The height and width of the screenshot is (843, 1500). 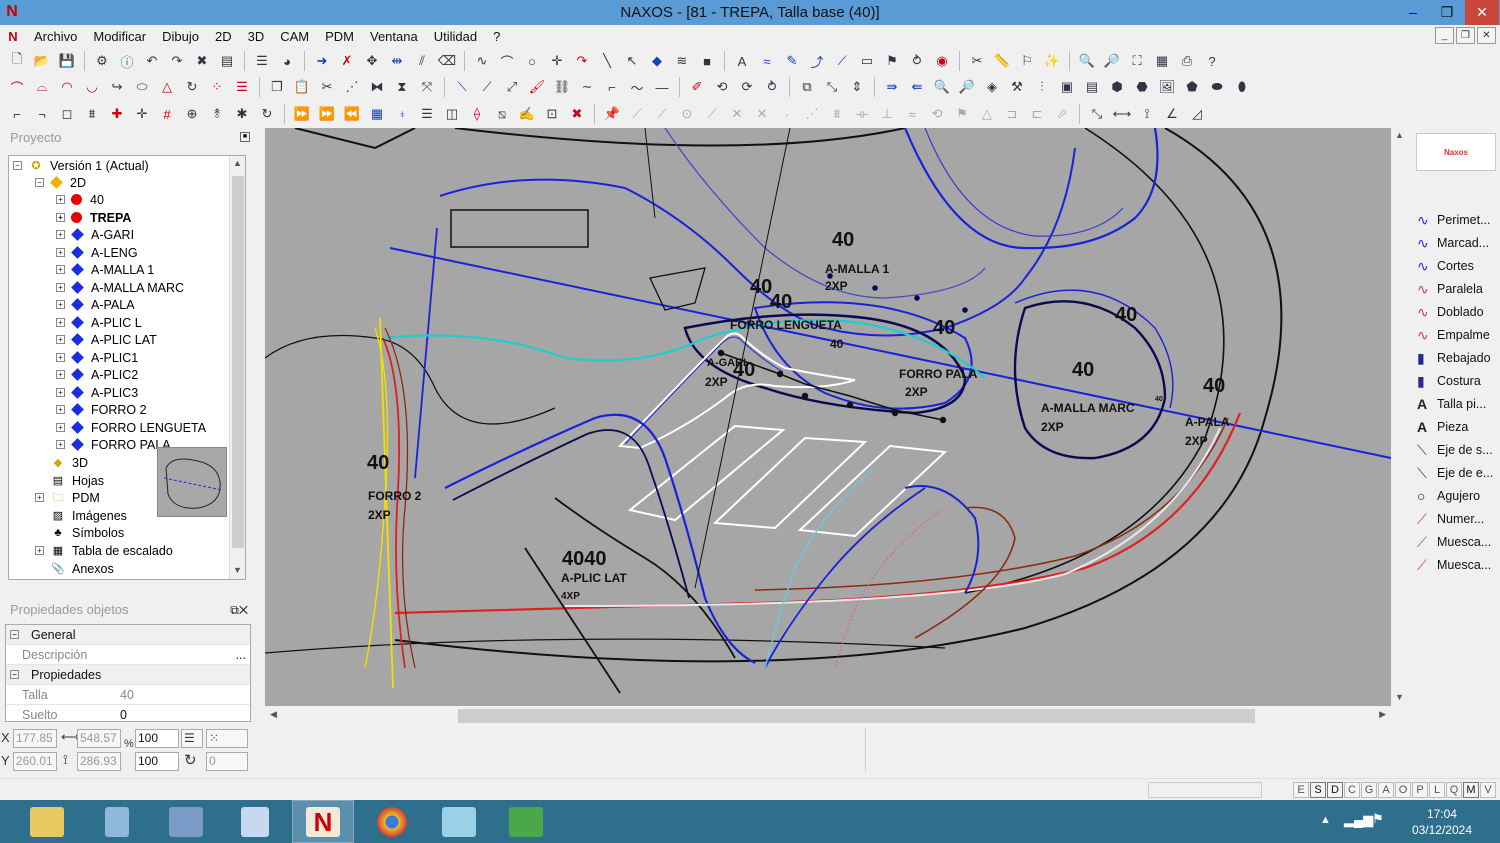 I want to click on col-icon: ◫, so click(x=452, y=114).